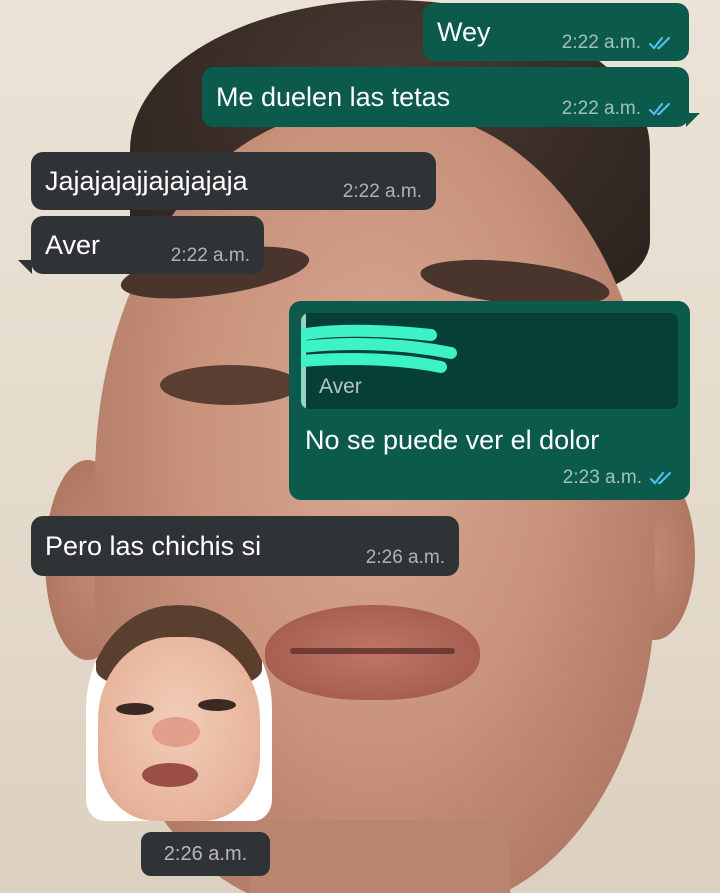  What do you see at coordinates (556, 32) in the screenshot?
I see `message-bubble: Wey 2:22 a.m.` at bounding box center [556, 32].